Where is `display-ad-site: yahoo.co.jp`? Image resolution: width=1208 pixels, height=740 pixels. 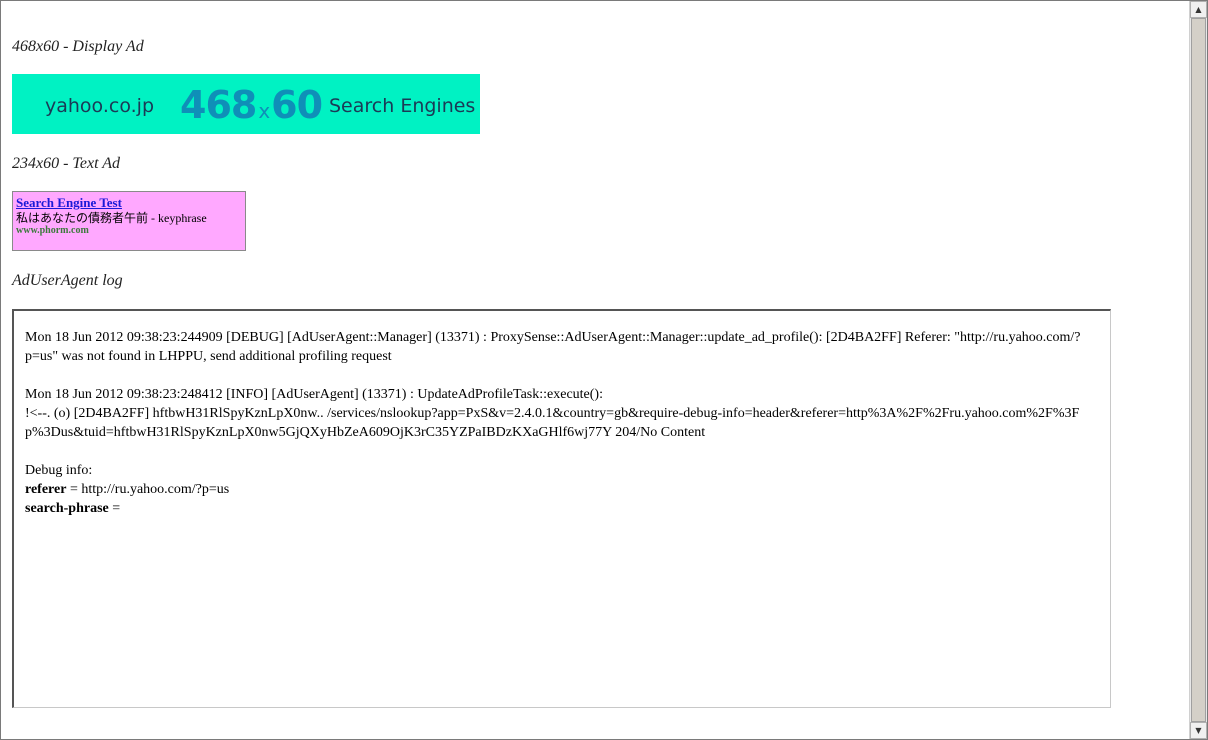 display-ad-site: yahoo.co.jp is located at coordinates (99, 106).